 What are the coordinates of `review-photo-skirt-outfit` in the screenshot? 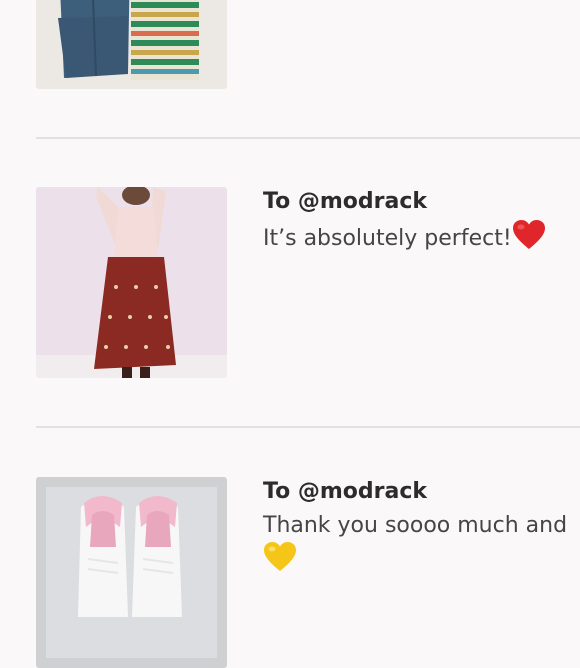 It's located at (131, 282).